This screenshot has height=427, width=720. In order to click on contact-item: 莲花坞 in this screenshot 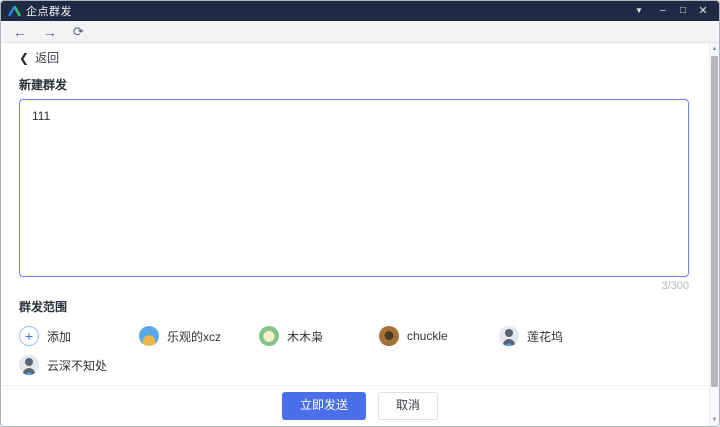, I will do `click(559, 336)`.